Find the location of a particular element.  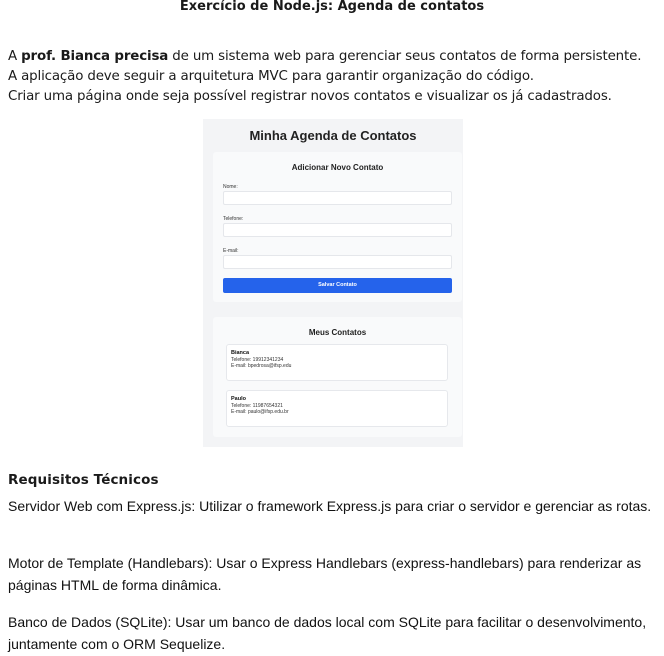

document-title: Exercício de Node.js: Agenda de contatos is located at coordinates (332, 7).